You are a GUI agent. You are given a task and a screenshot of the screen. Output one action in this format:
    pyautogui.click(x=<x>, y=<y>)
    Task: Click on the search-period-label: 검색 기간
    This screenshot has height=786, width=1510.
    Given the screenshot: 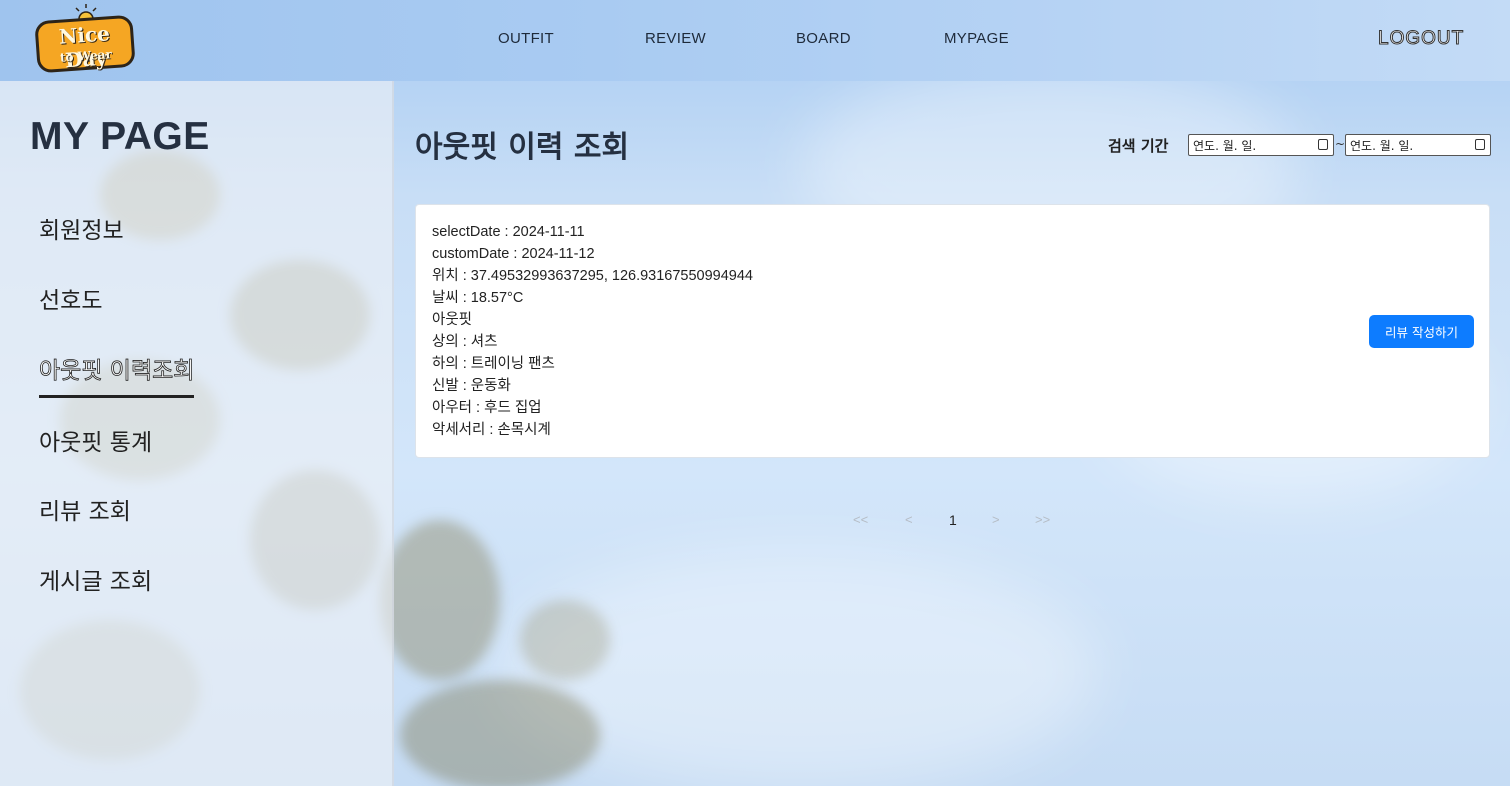 What is the action you would take?
    pyautogui.click(x=1138, y=146)
    